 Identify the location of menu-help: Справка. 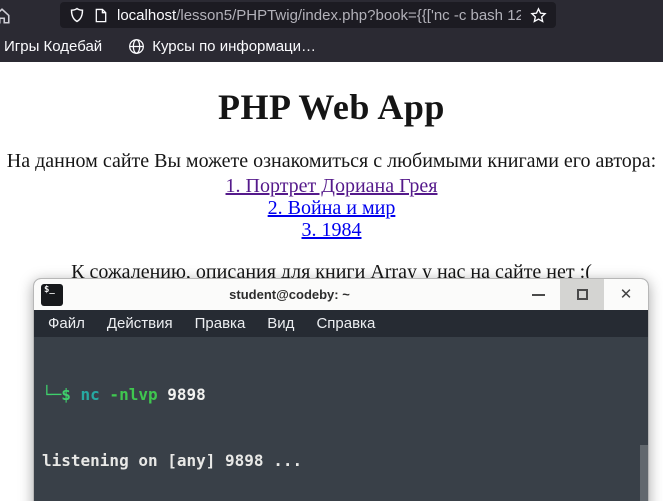
(345, 323).